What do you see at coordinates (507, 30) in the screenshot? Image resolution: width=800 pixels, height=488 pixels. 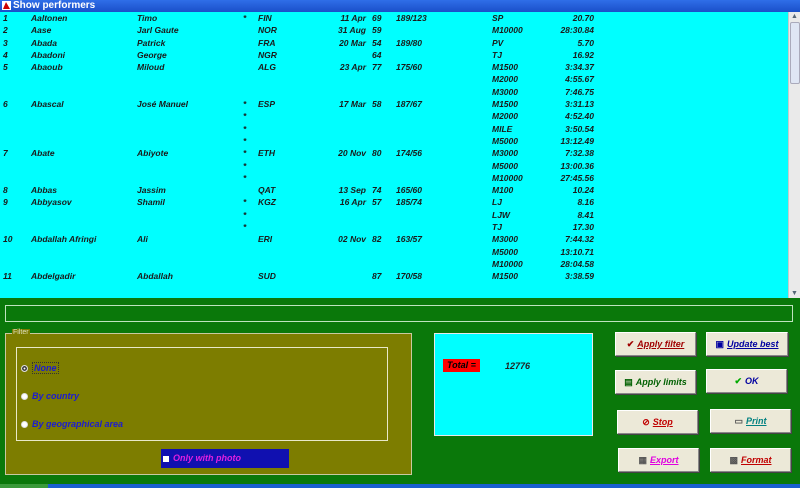 I see `event: M10000` at bounding box center [507, 30].